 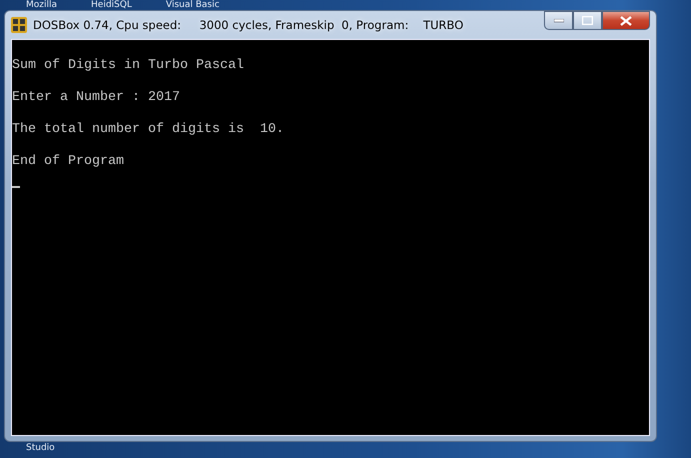 I want to click on minimize-icon, so click(x=559, y=20).